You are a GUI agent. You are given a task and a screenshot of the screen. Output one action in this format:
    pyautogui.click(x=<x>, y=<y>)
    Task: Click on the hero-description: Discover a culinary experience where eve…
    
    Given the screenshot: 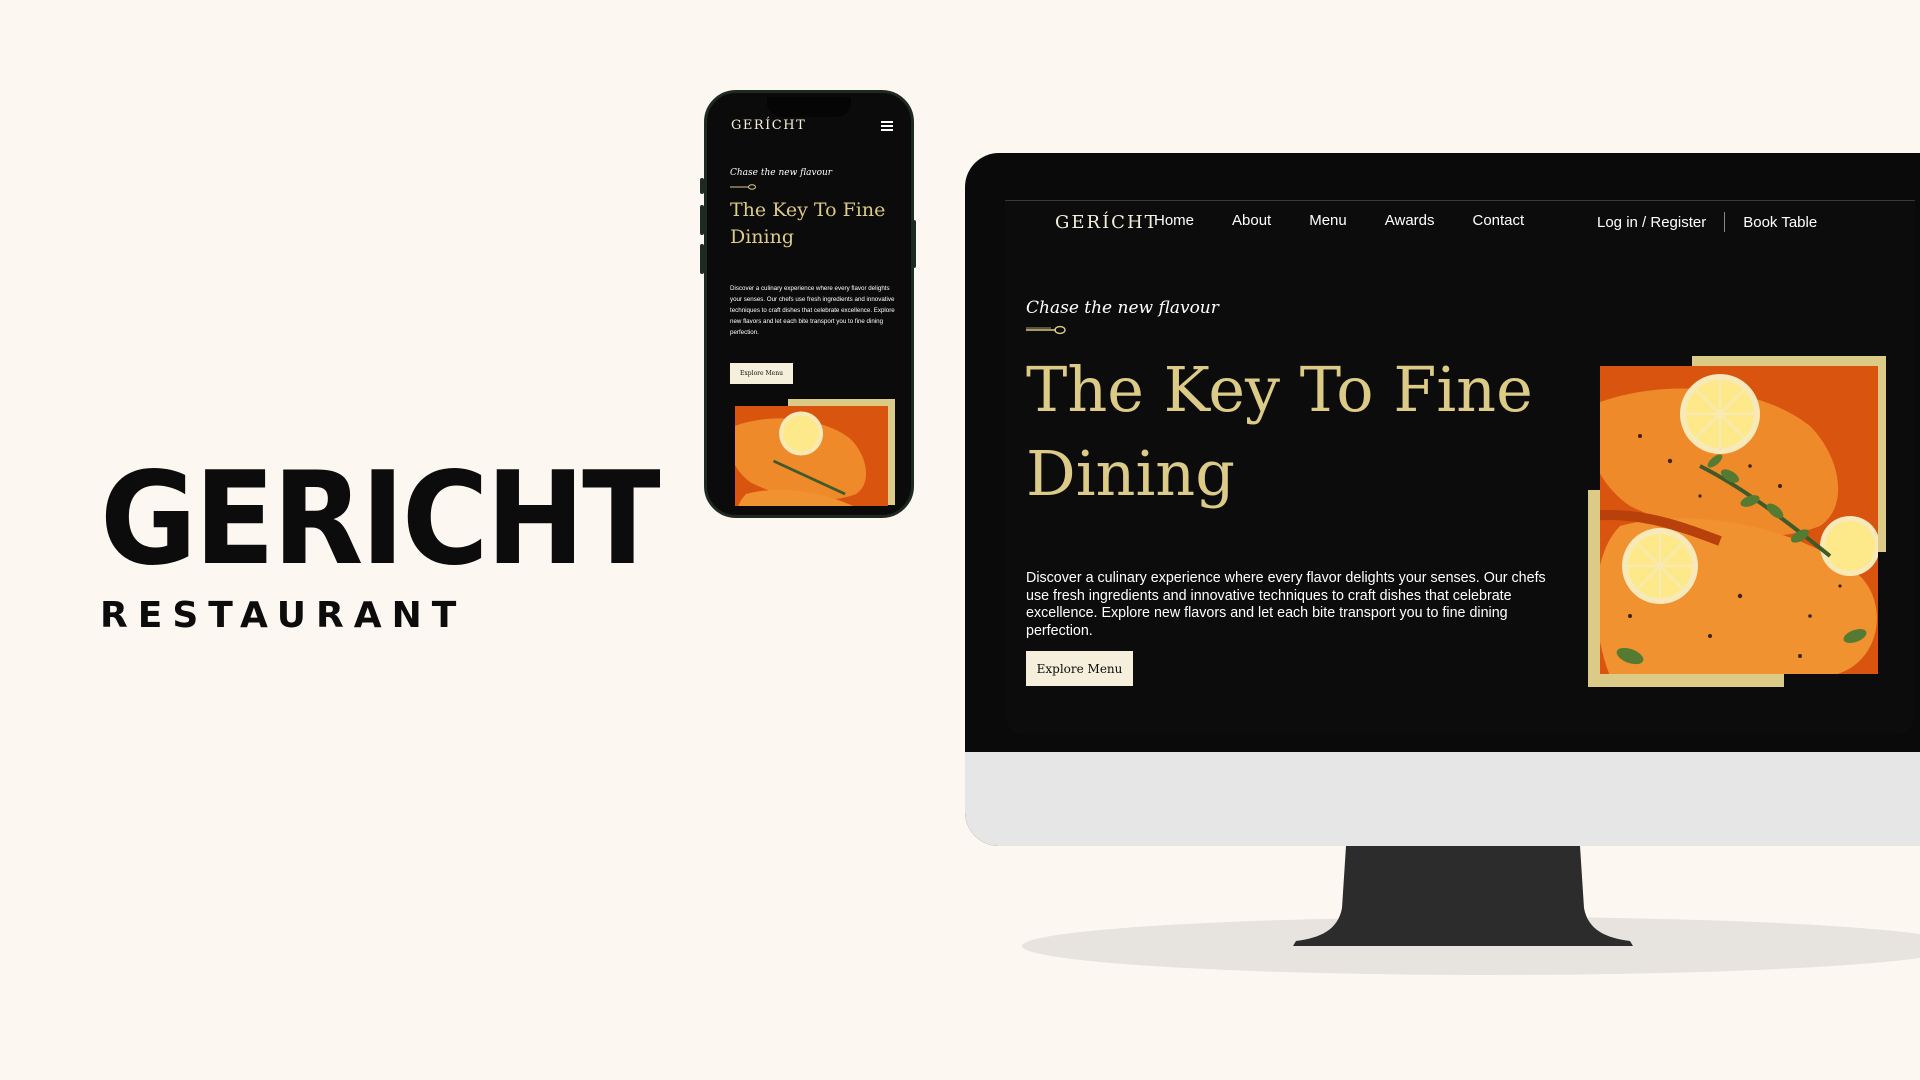 What is the action you would take?
    pyautogui.click(x=1286, y=604)
    